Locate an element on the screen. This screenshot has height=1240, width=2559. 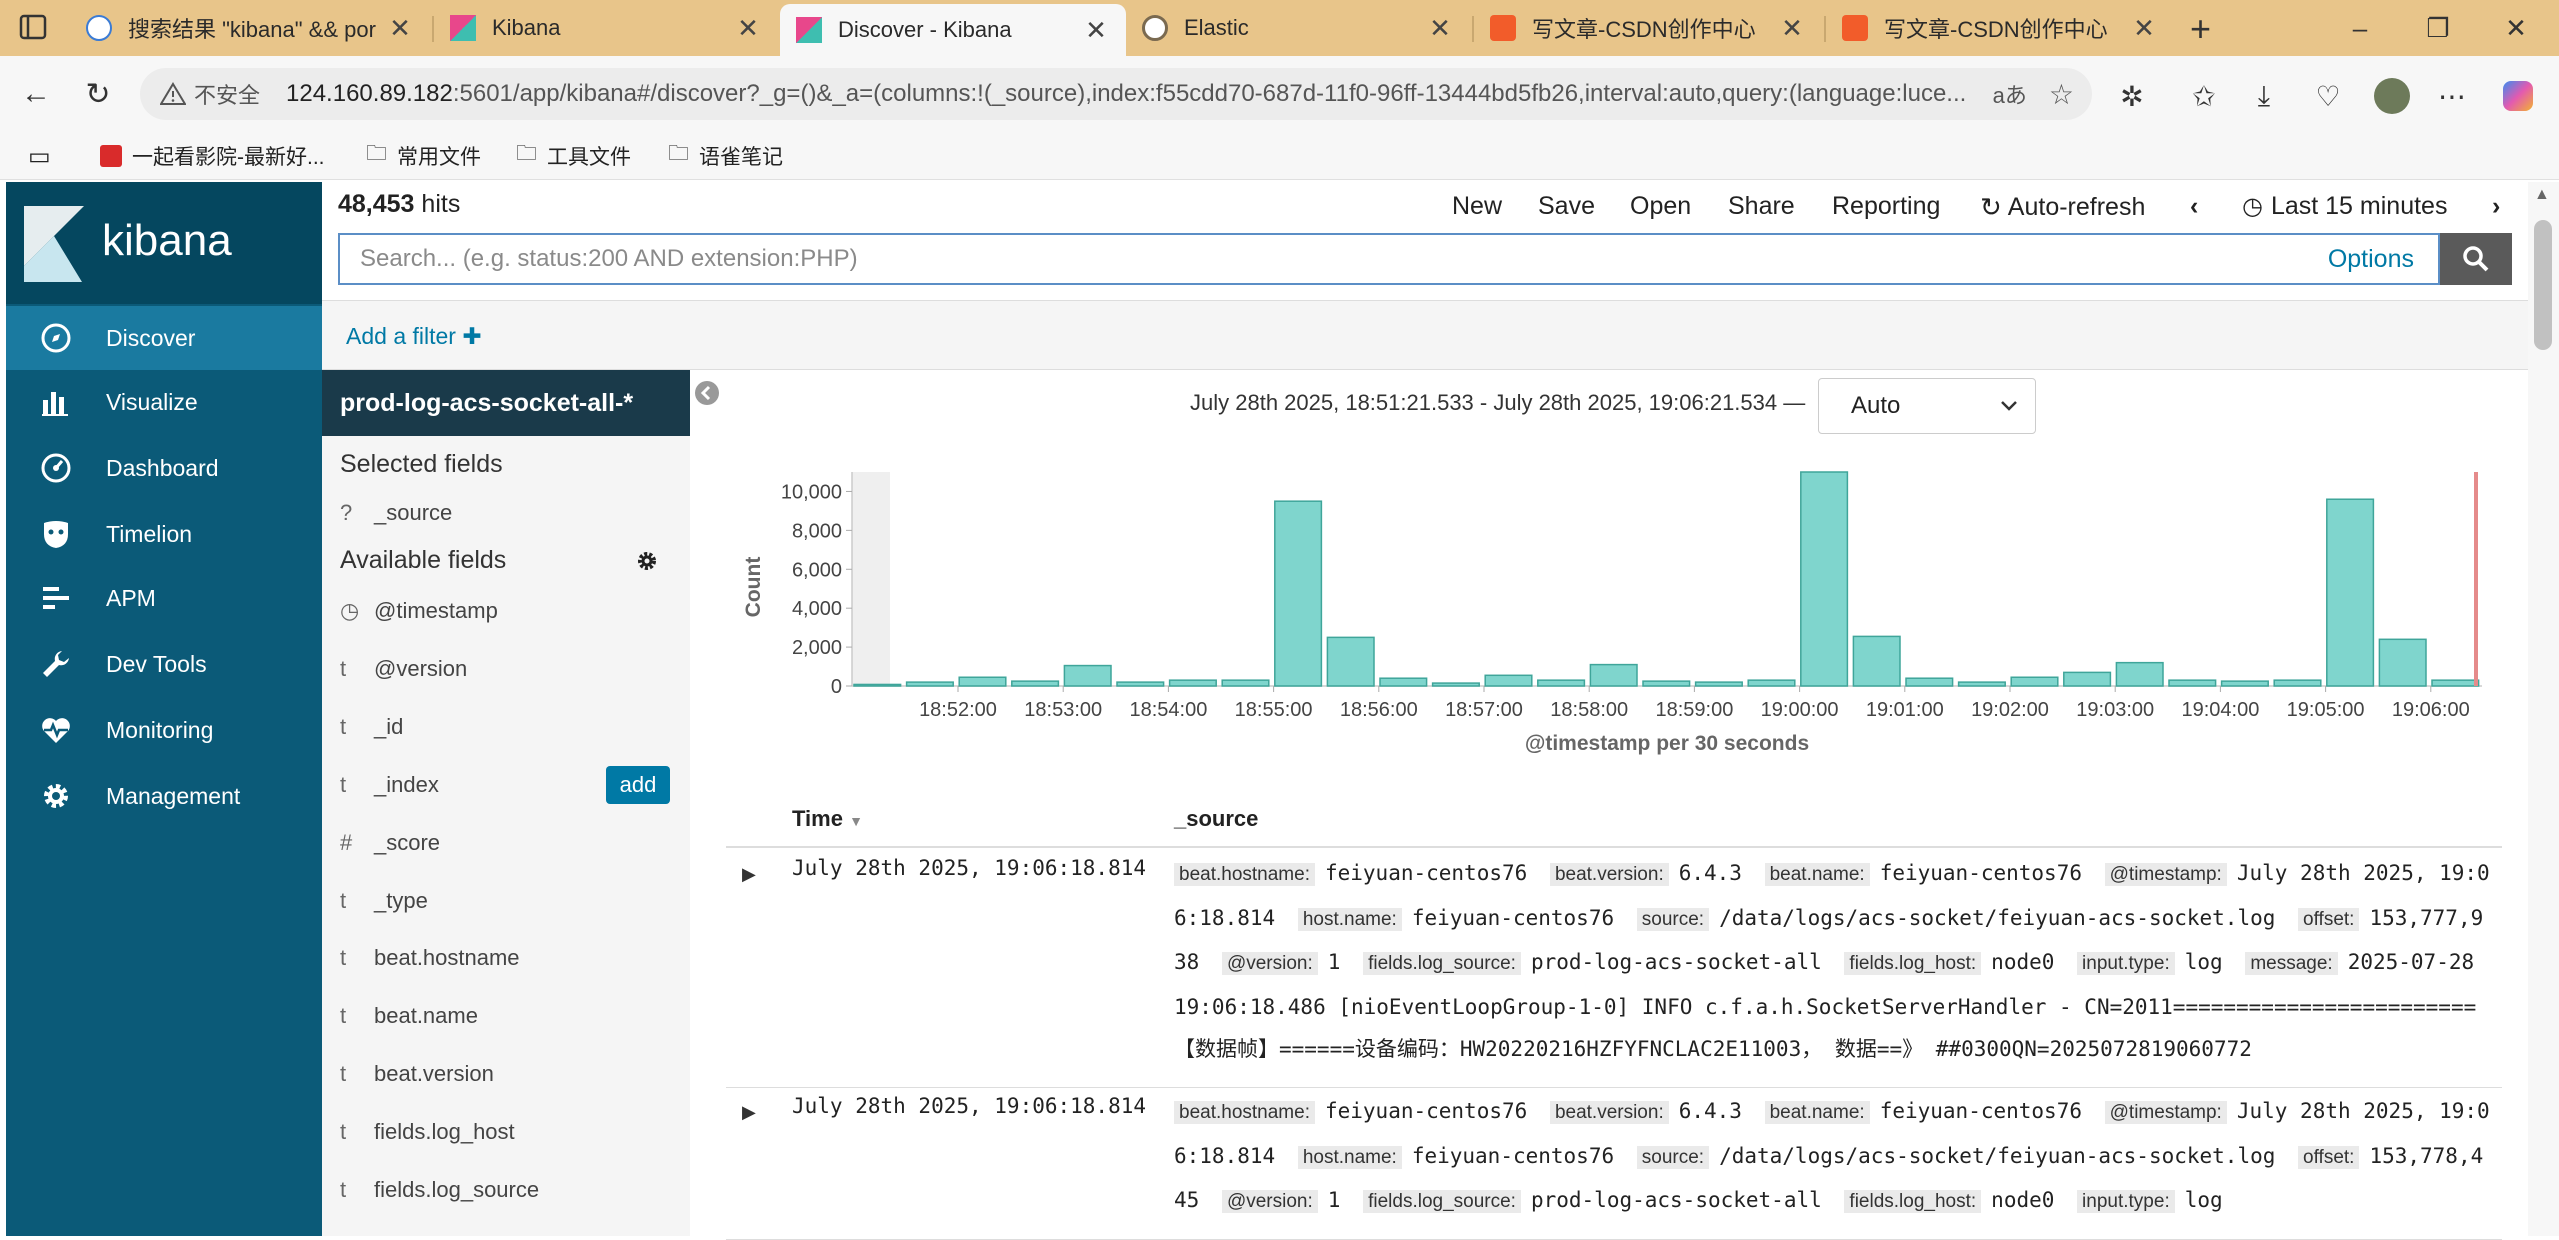
kibana-logo: kibana is located at coordinates (164, 243).